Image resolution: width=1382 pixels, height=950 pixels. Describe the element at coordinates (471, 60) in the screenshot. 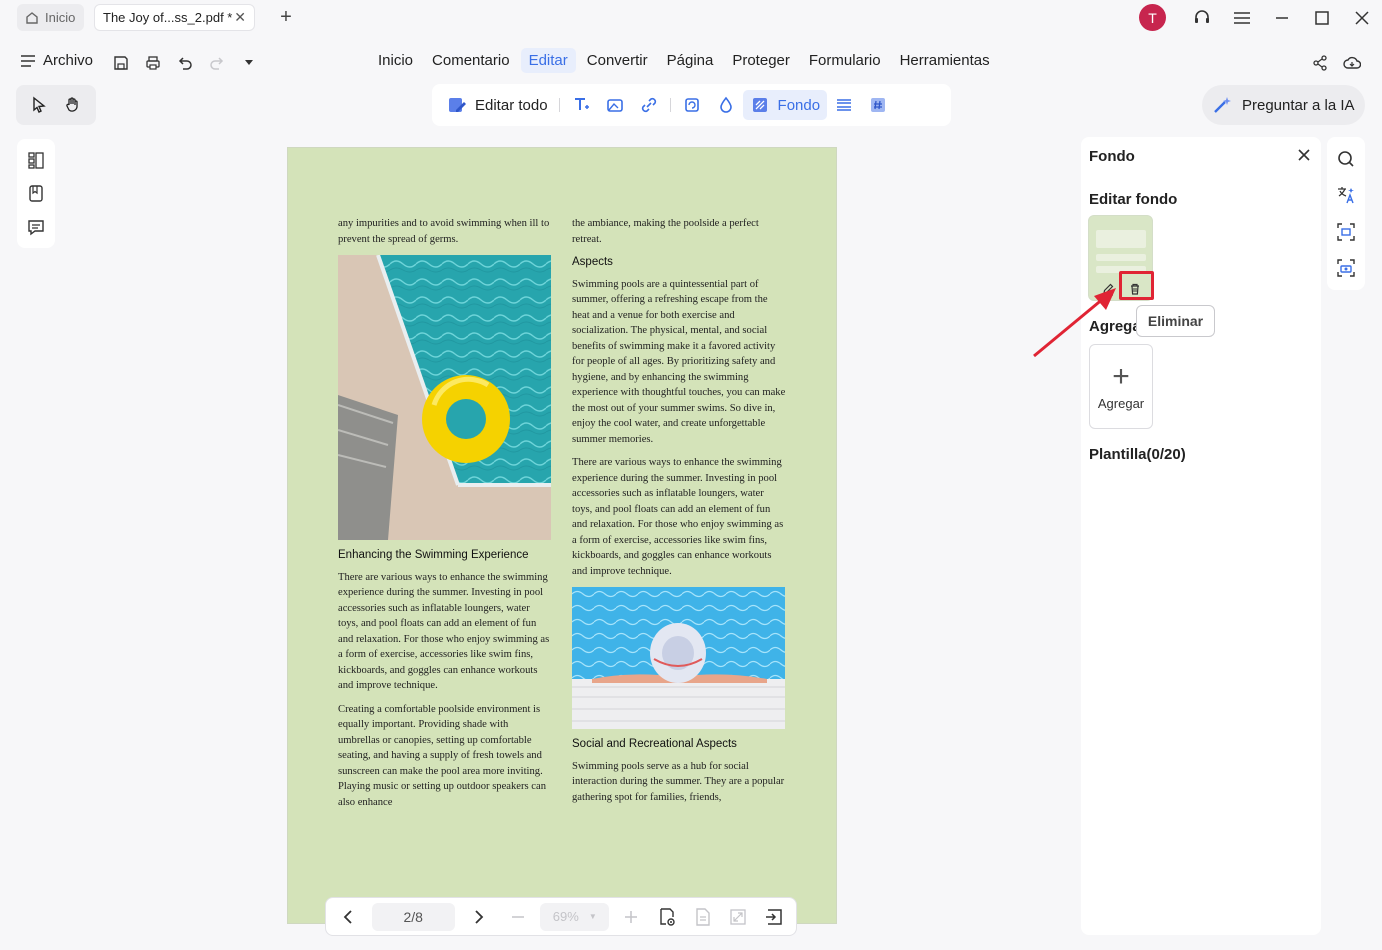

I see `menu-comentario: Comentario` at that location.